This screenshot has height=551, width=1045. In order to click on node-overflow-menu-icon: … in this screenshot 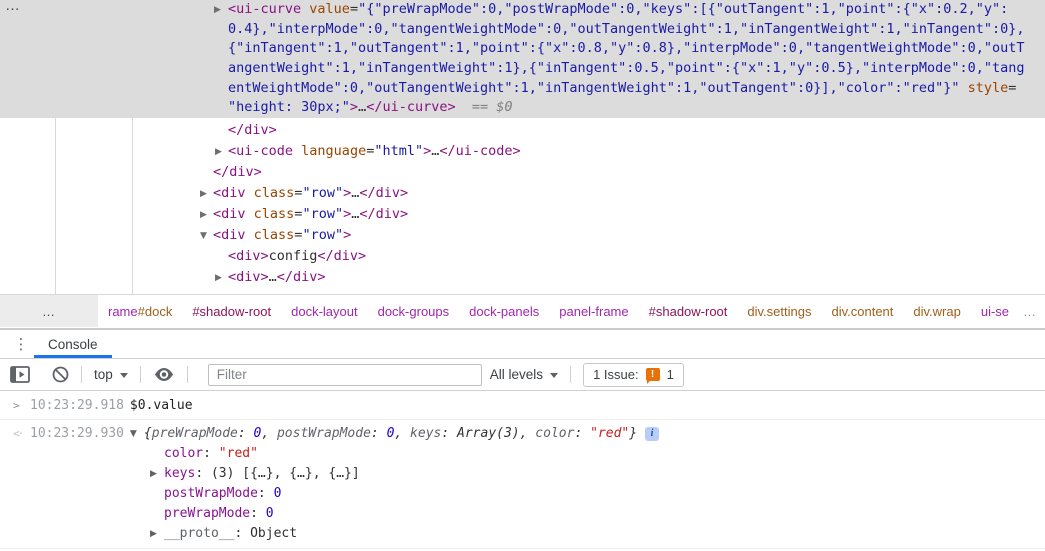, I will do `click(13, 7)`.